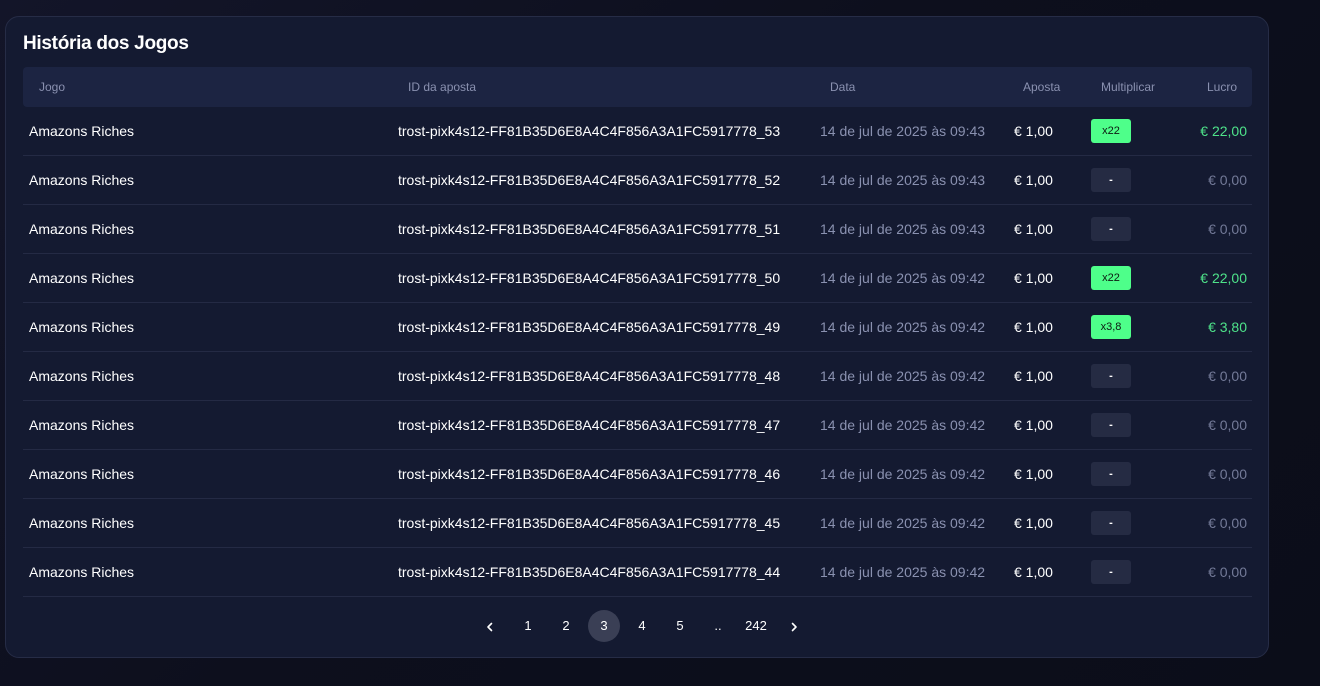 Image resolution: width=1320 pixels, height=686 pixels. I want to click on chevron-right-icon, so click(794, 626).